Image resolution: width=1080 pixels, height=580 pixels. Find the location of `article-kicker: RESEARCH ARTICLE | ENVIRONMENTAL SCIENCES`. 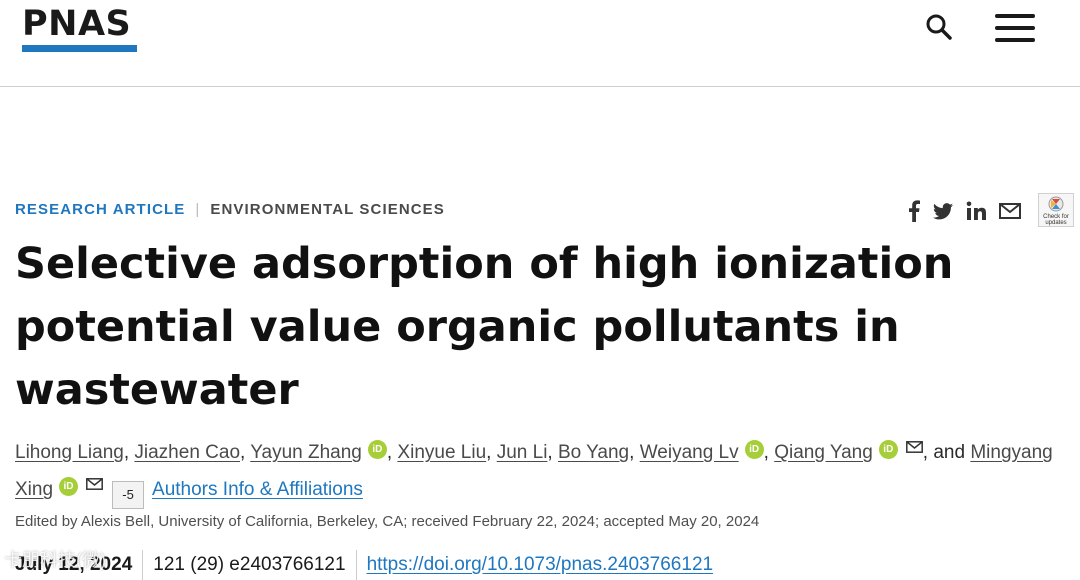

article-kicker: RESEARCH ARTICLE | ENVIRONMENTAL SCIENCES is located at coordinates (230, 209).